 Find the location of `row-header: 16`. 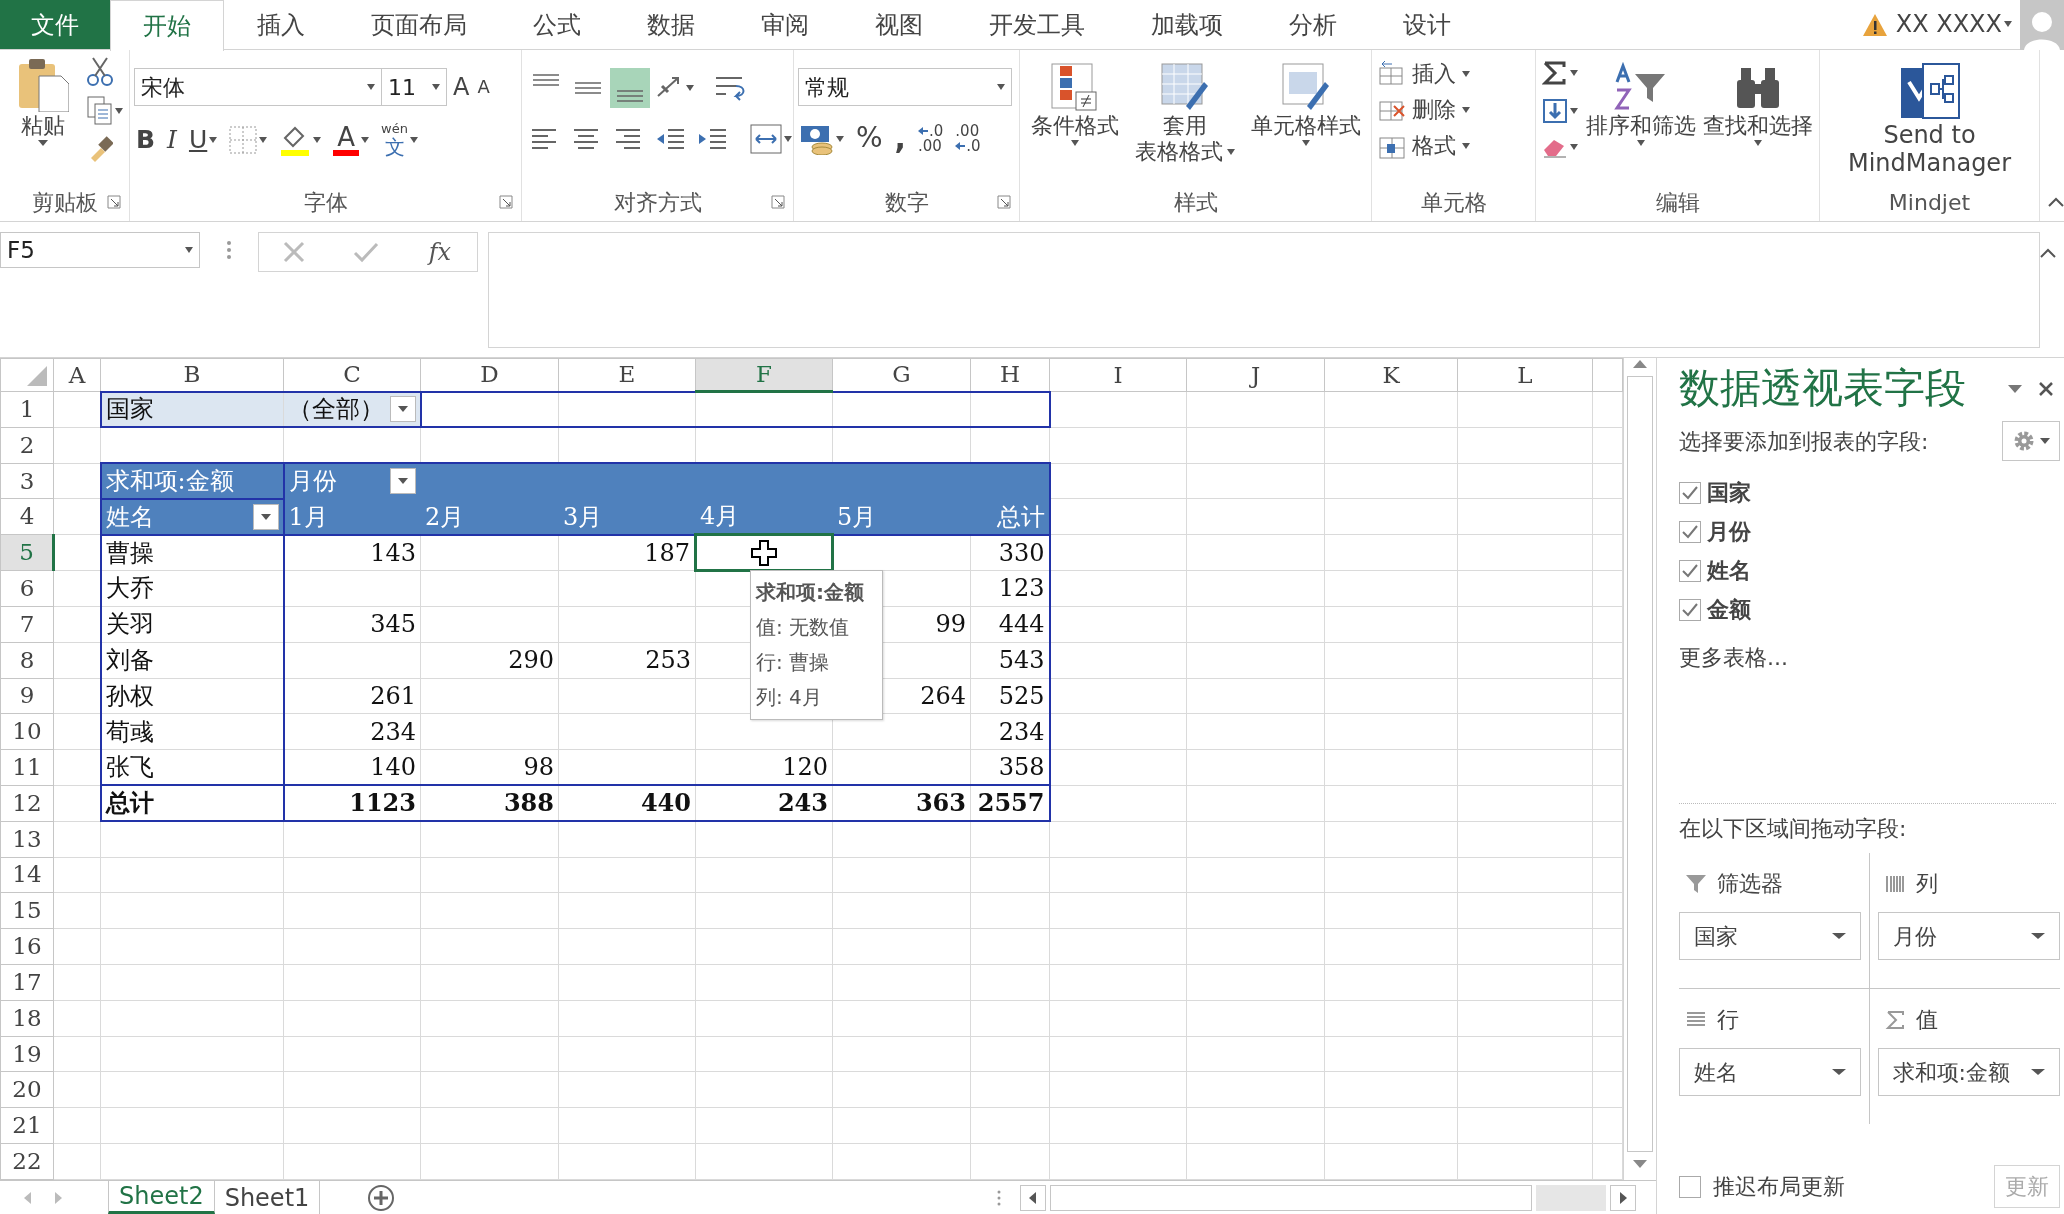

row-header: 16 is located at coordinates (27, 946).